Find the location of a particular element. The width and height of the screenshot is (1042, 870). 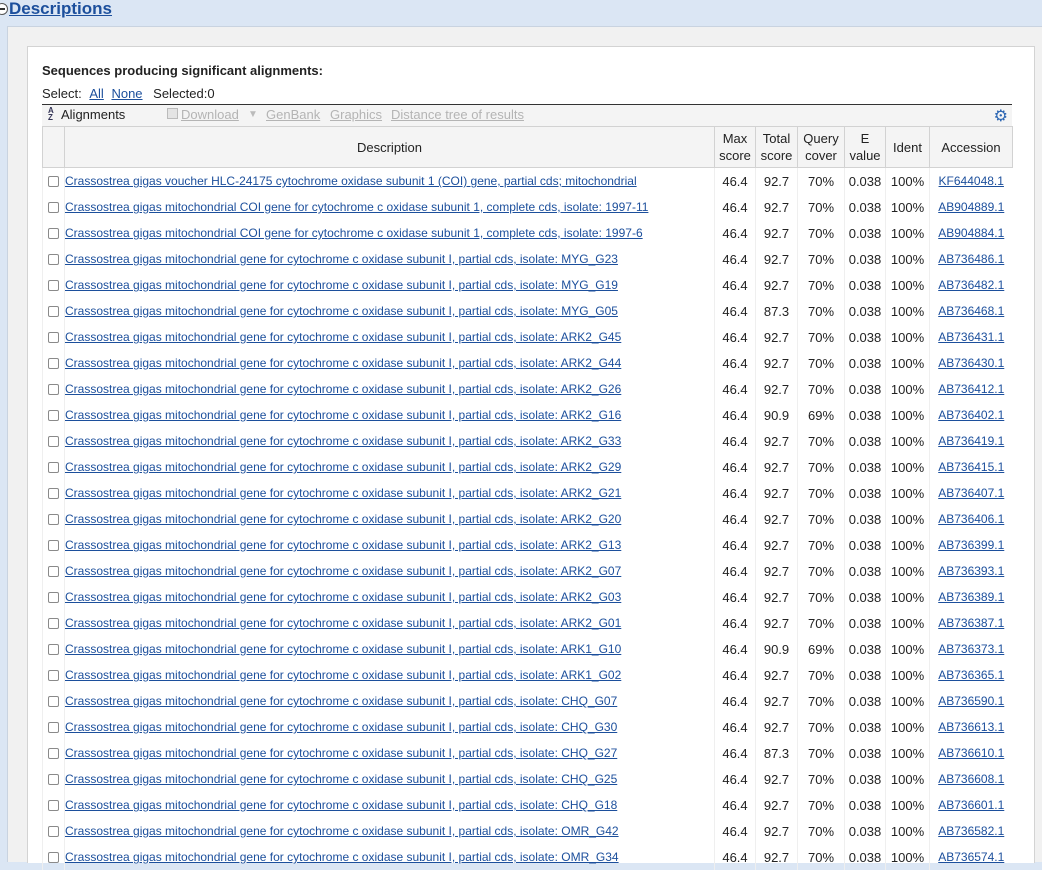

chevron-down-icon: ▼ is located at coordinates (253, 114).